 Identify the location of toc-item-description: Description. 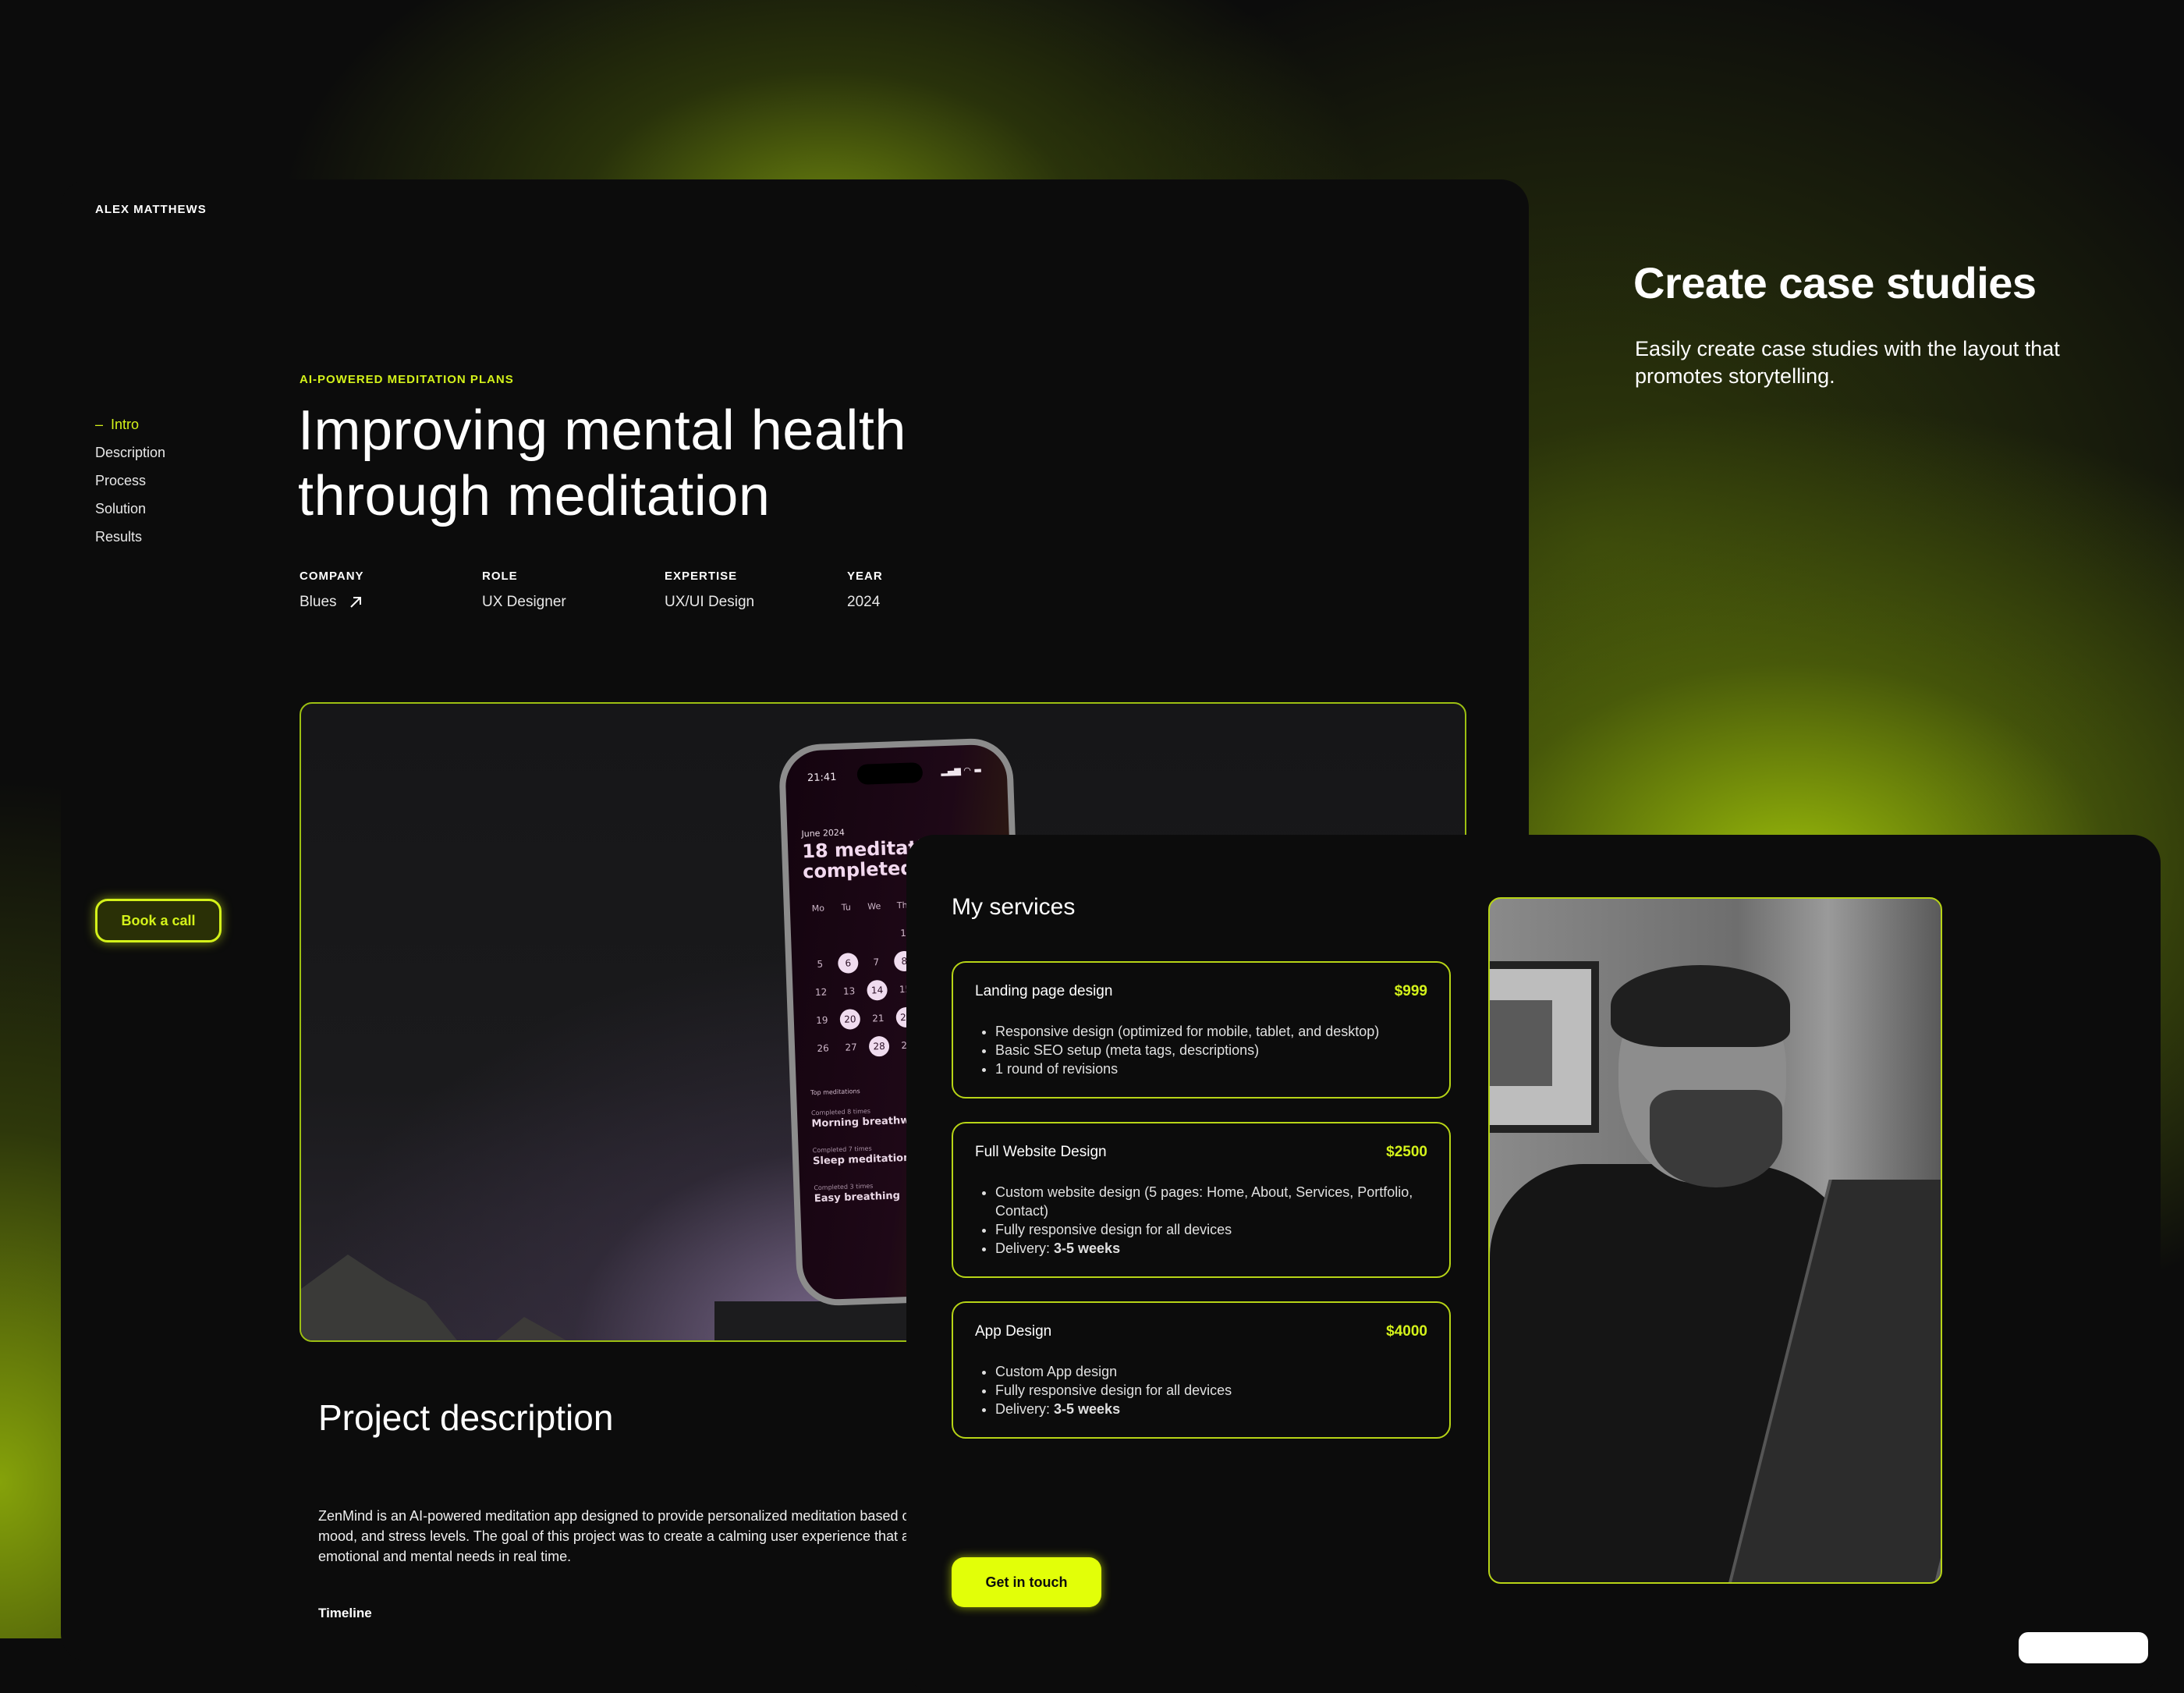
(130, 452).